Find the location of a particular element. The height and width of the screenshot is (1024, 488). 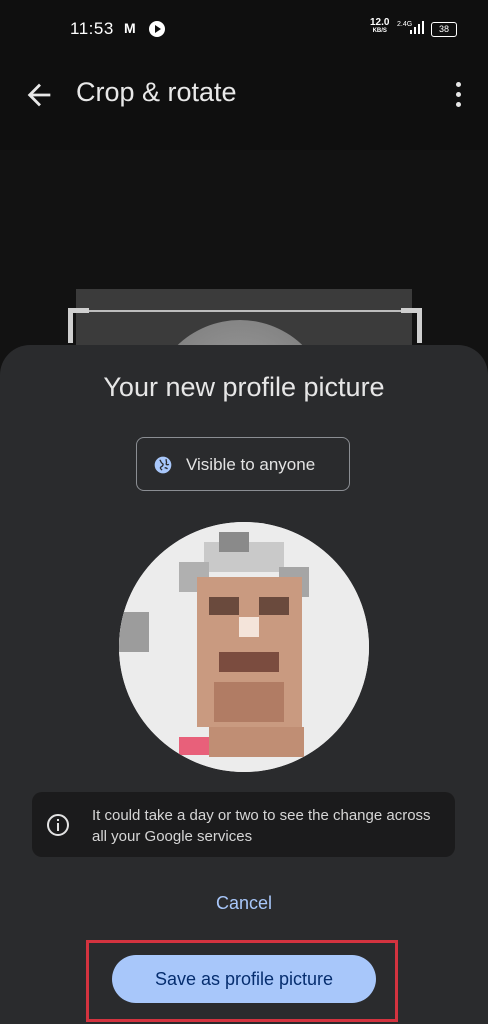

visibility-button: Visible to anyone is located at coordinates (243, 464).